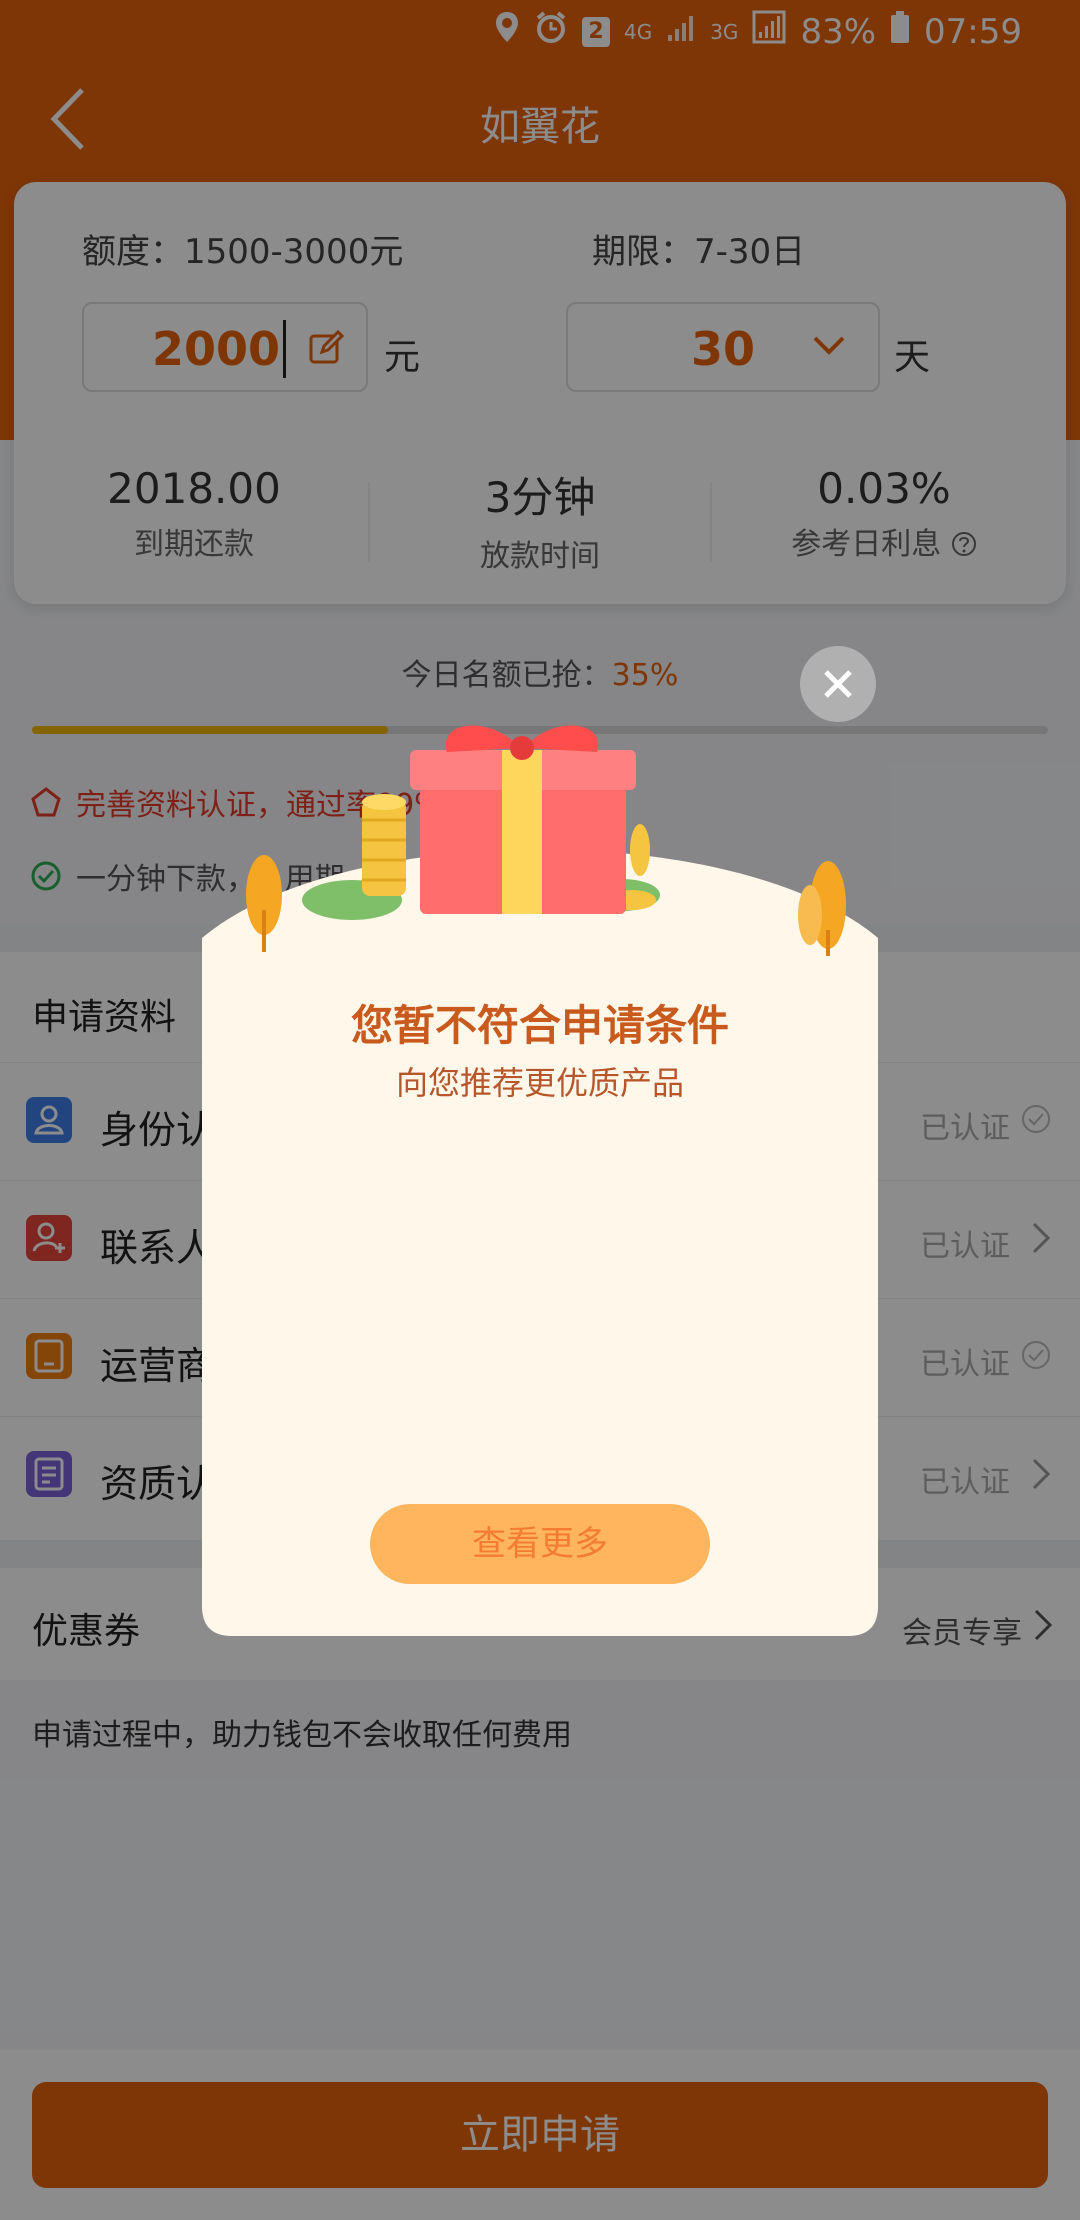  I want to click on modal-title: 您暂不符合申请条件, so click(539, 1025).